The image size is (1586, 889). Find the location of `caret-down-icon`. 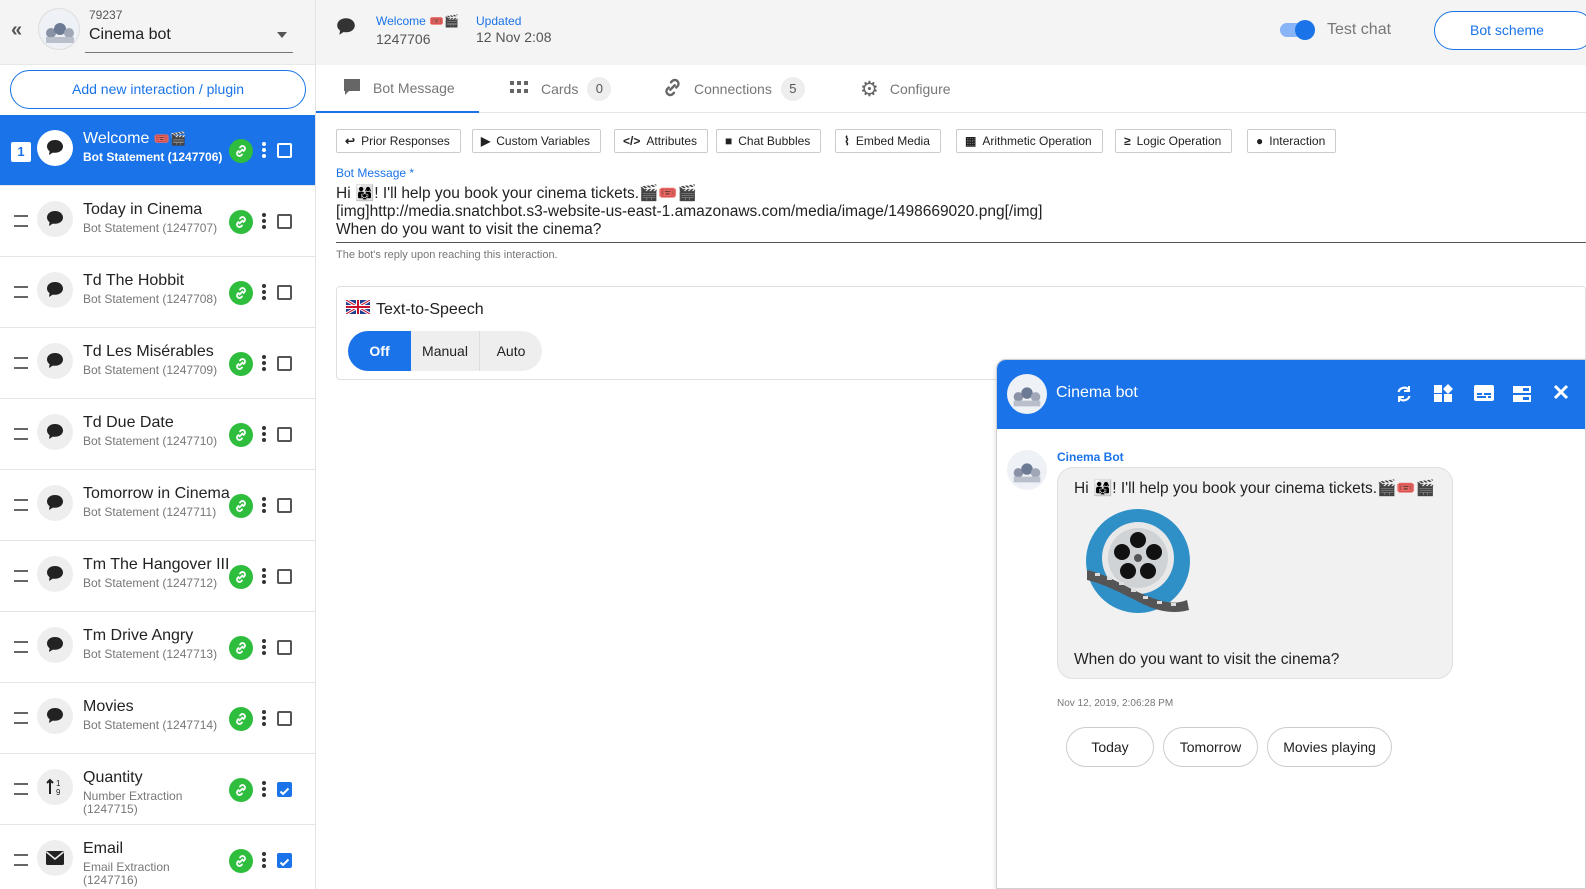

caret-down-icon is located at coordinates (282, 35).